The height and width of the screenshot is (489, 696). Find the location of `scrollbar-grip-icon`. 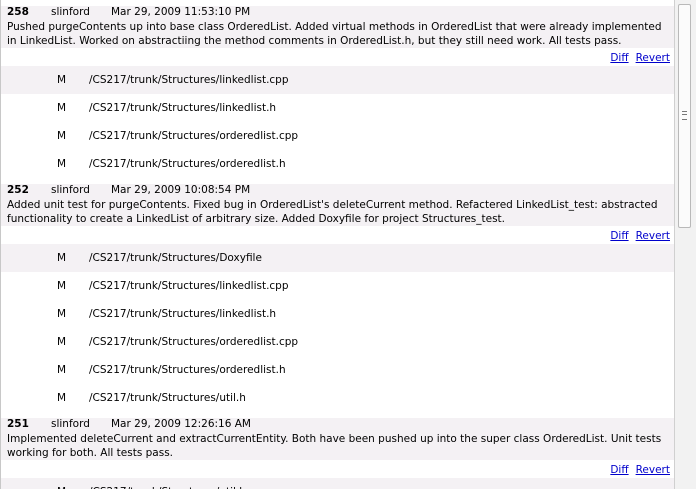

scrollbar-grip-icon is located at coordinates (684, 115).